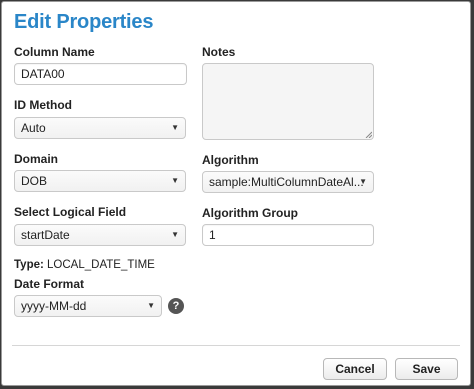 Image resolution: width=474 pixels, height=389 pixels. I want to click on domain-select: DOB ▼, so click(100, 181).